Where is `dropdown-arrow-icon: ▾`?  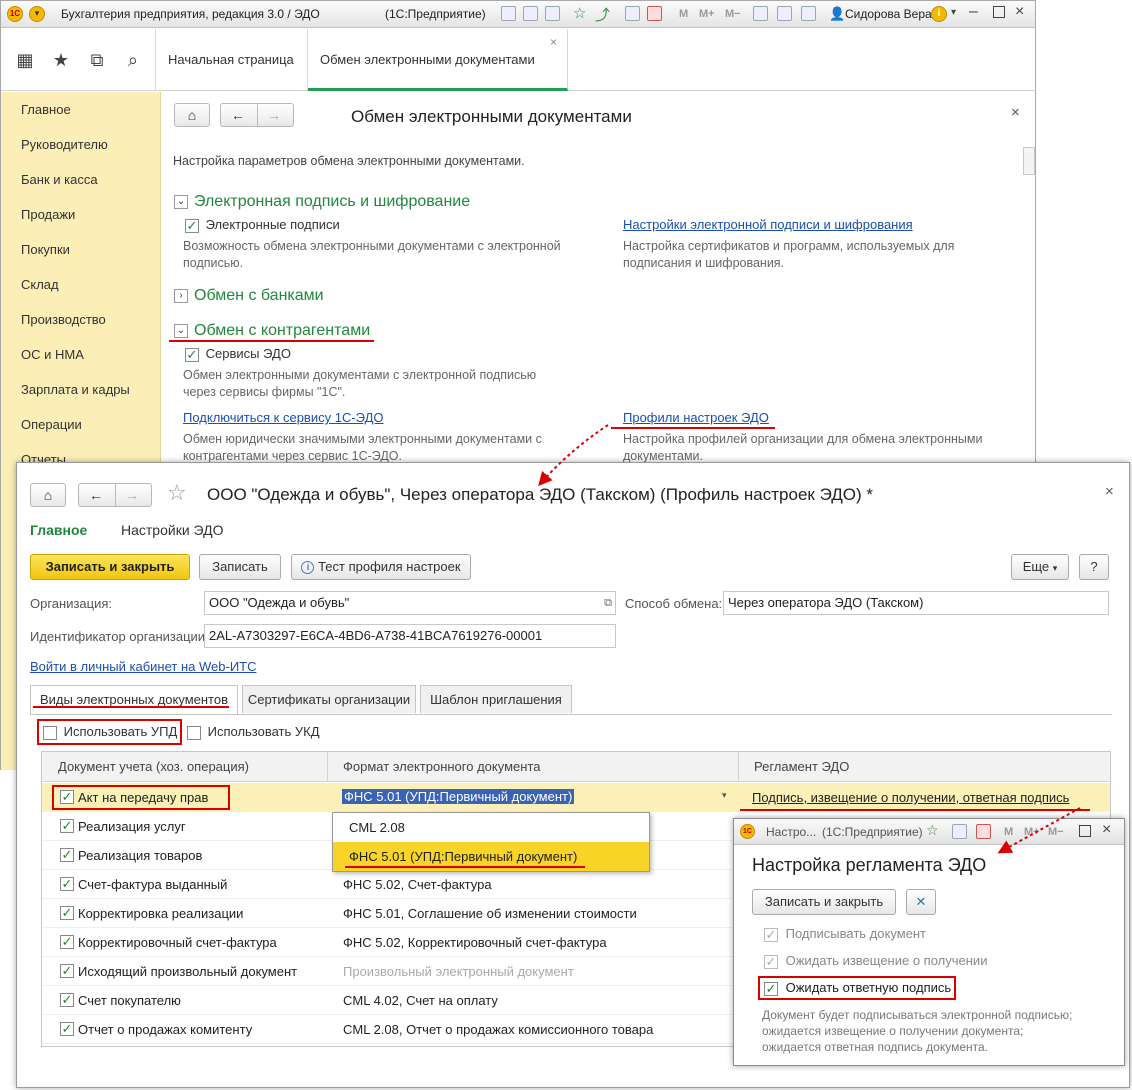 dropdown-arrow-icon: ▾ is located at coordinates (724, 795).